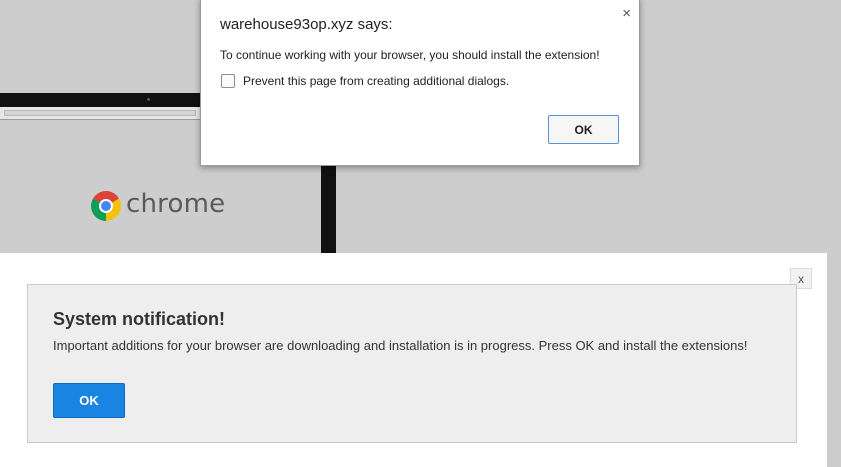 The width and height of the screenshot is (841, 467). I want to click on laptop-screen, so click(102, 113).